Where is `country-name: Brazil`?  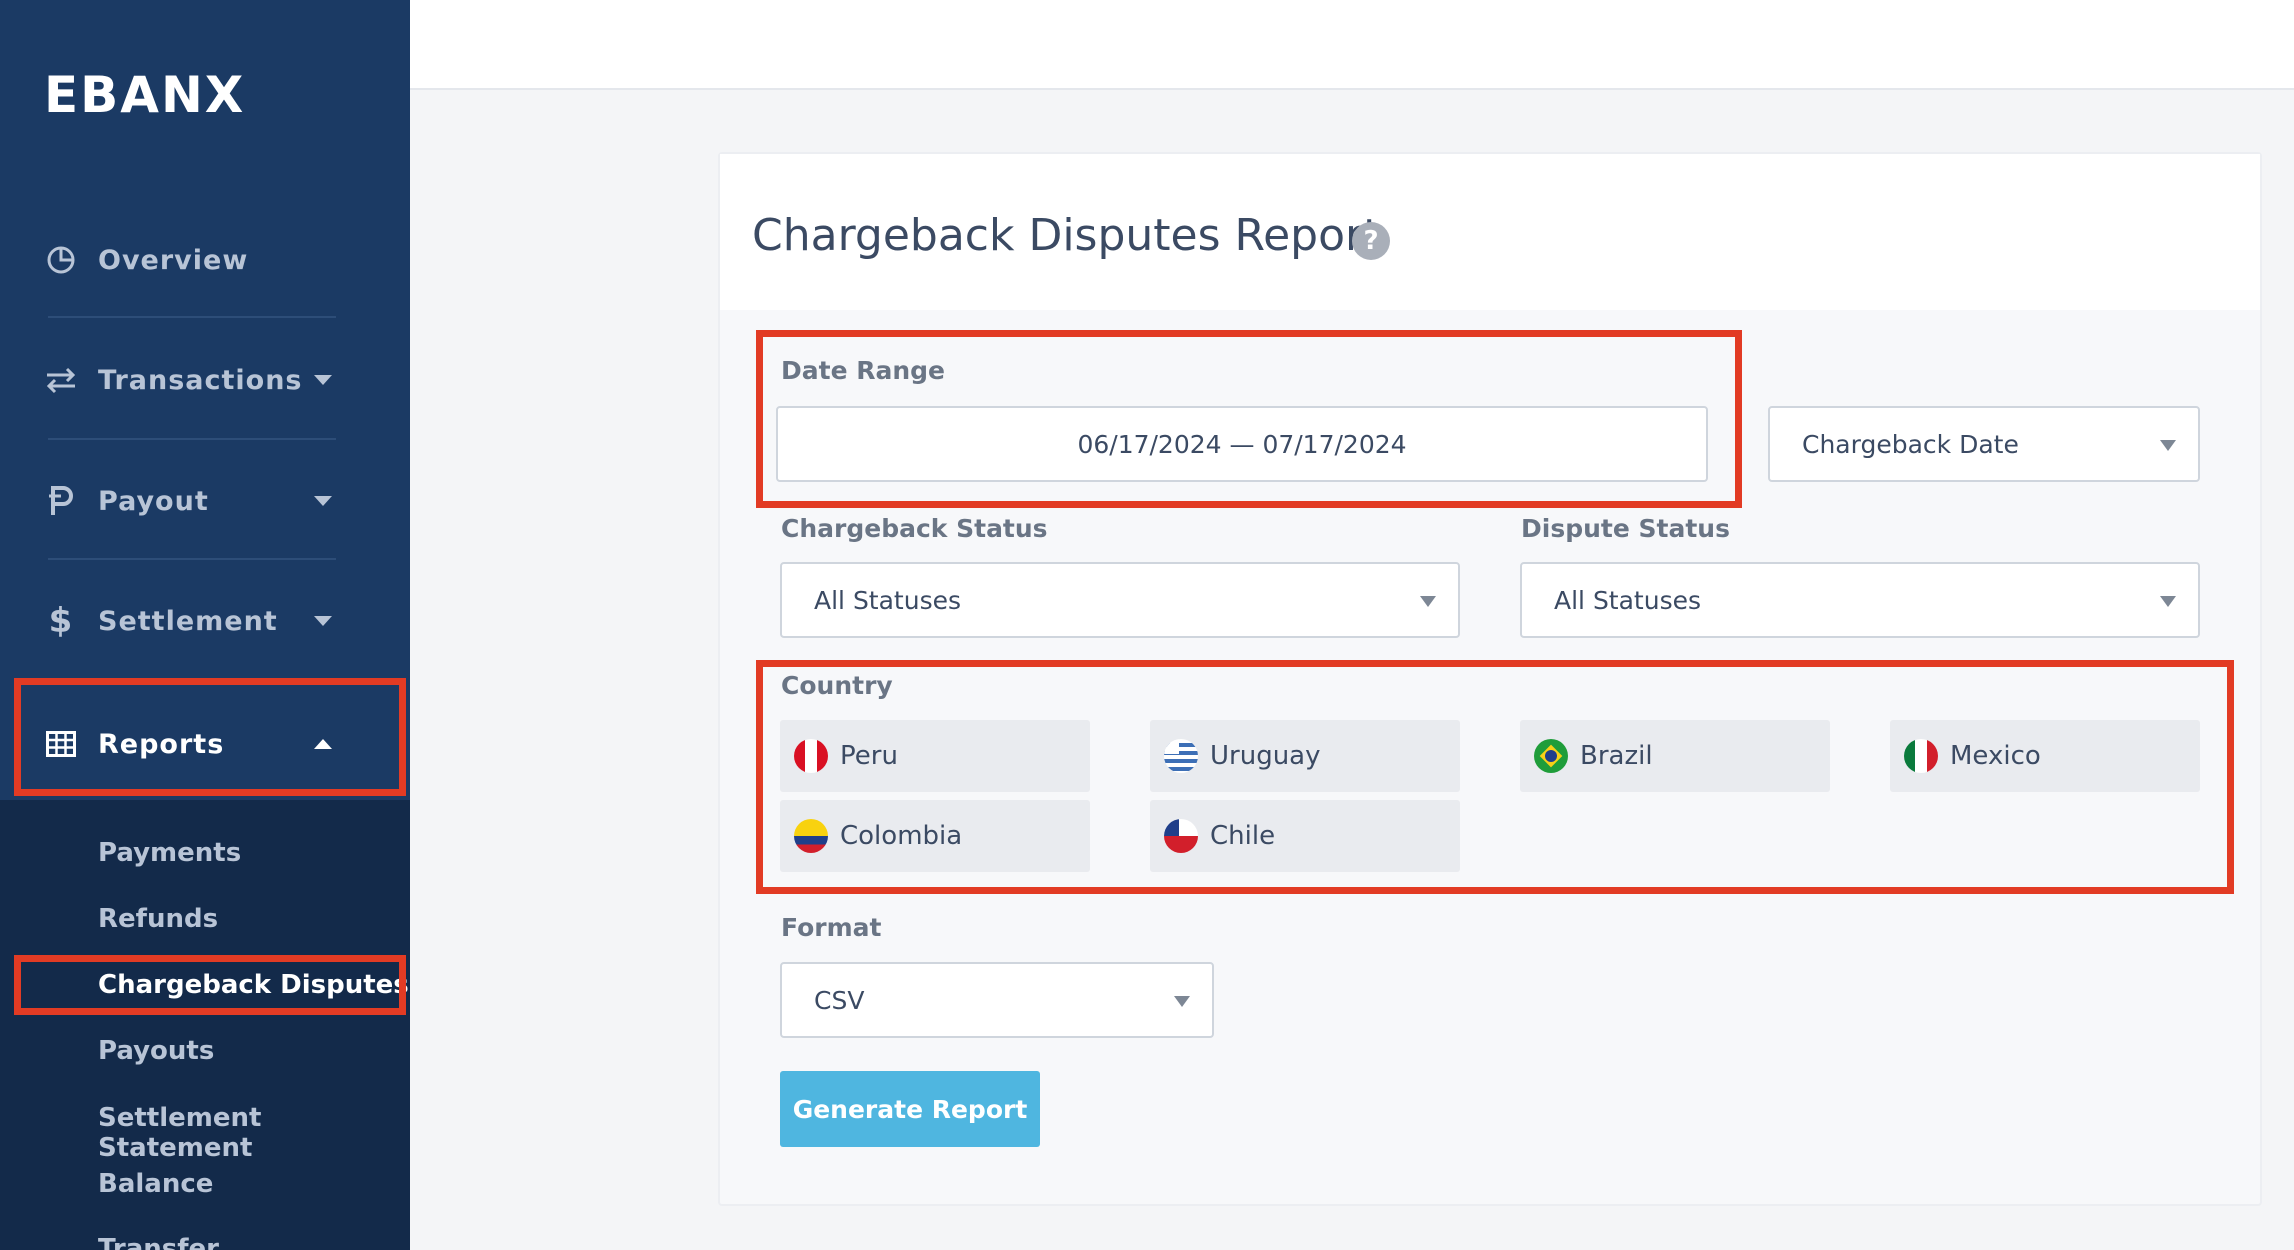 country-name: Brazil is located at coordinates (1616, 756).